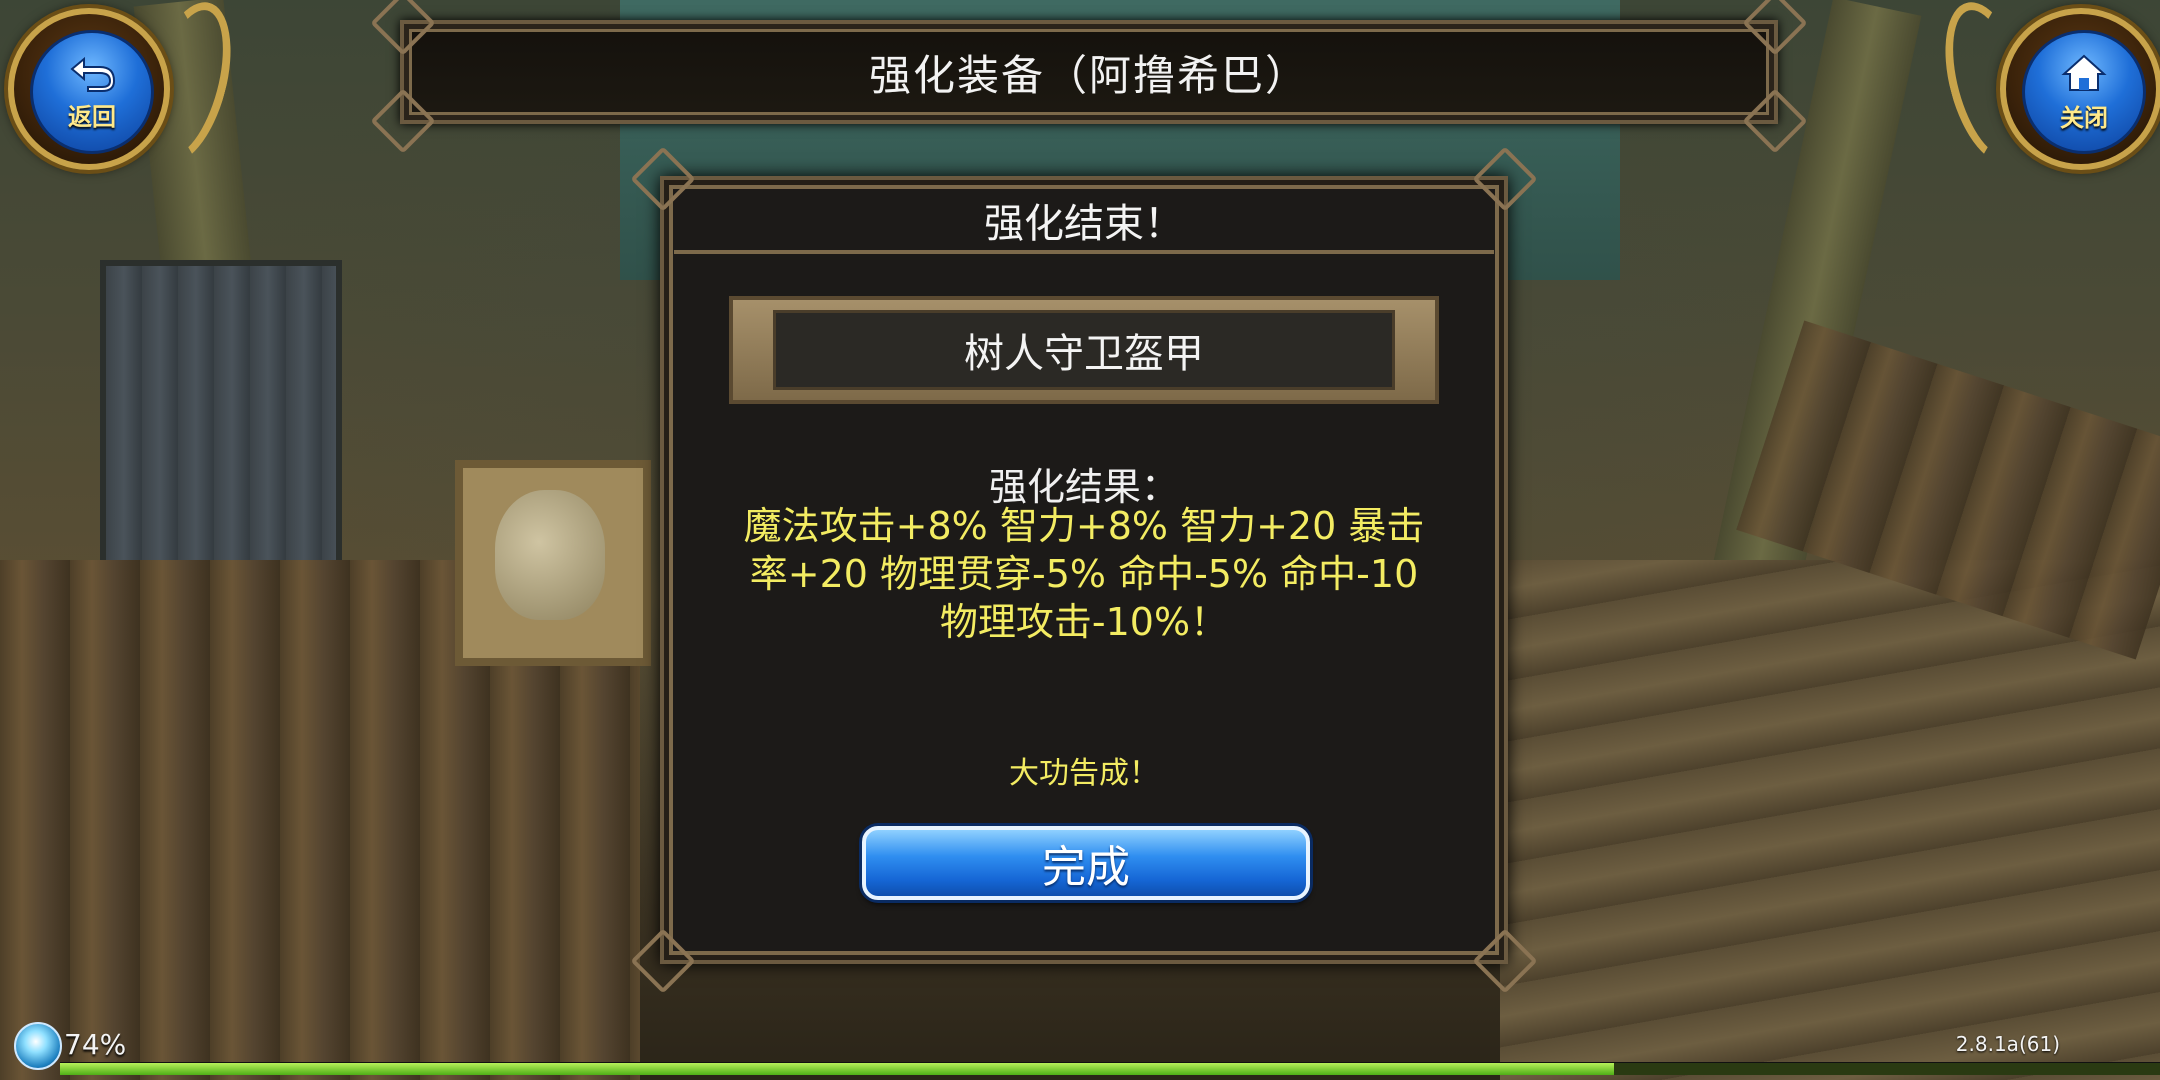  I want to click on page-title: 强化装备（阿撸希巴）, so click(1088, 75).